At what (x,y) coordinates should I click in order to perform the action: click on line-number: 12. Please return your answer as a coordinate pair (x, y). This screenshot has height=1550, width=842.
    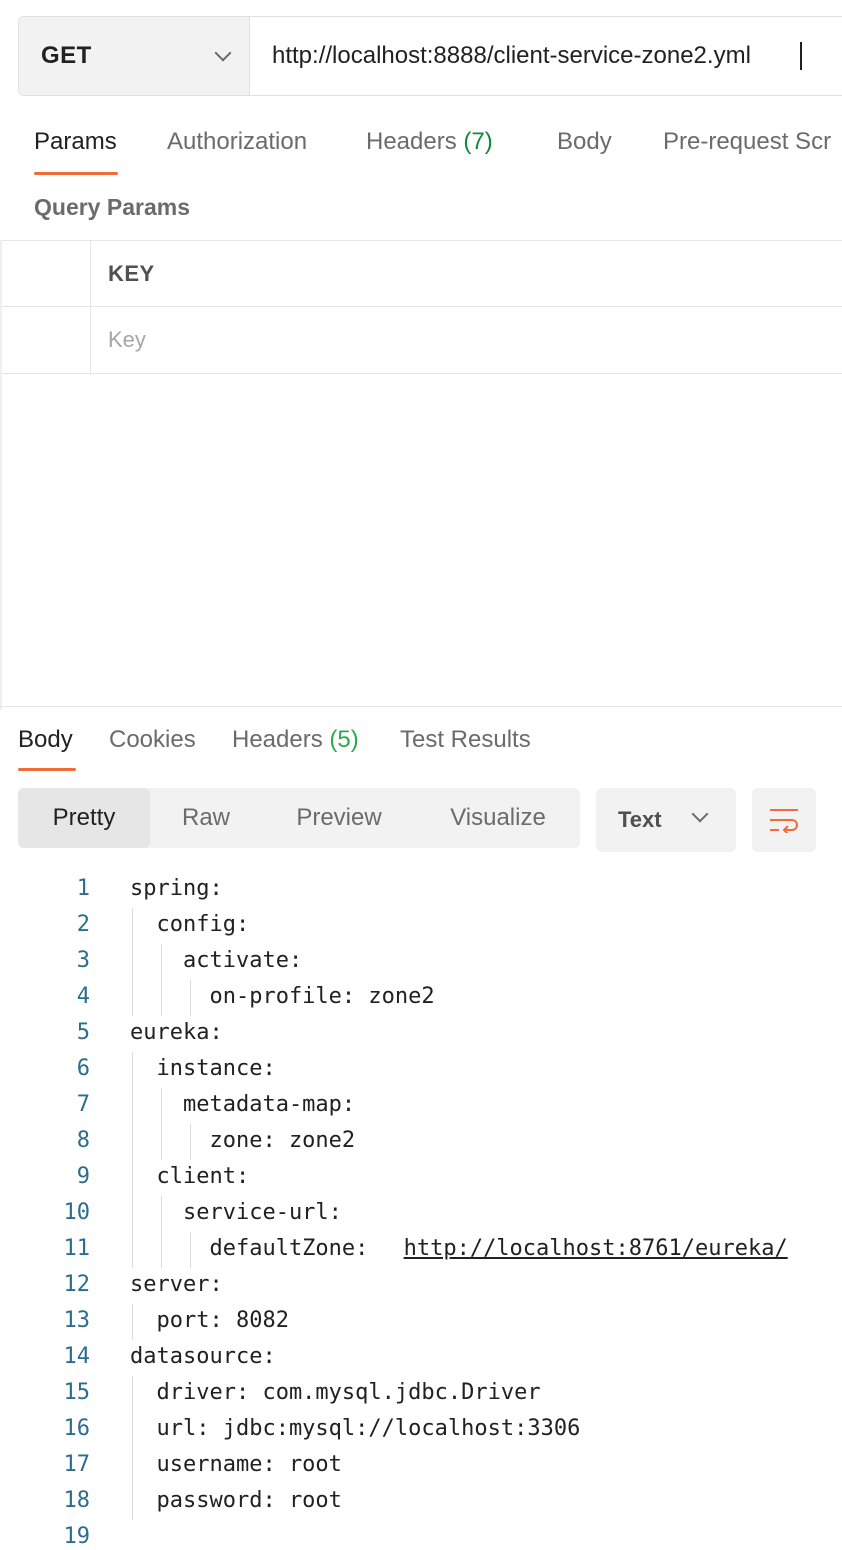
    Looking at the image, I should click on (77, 1284).